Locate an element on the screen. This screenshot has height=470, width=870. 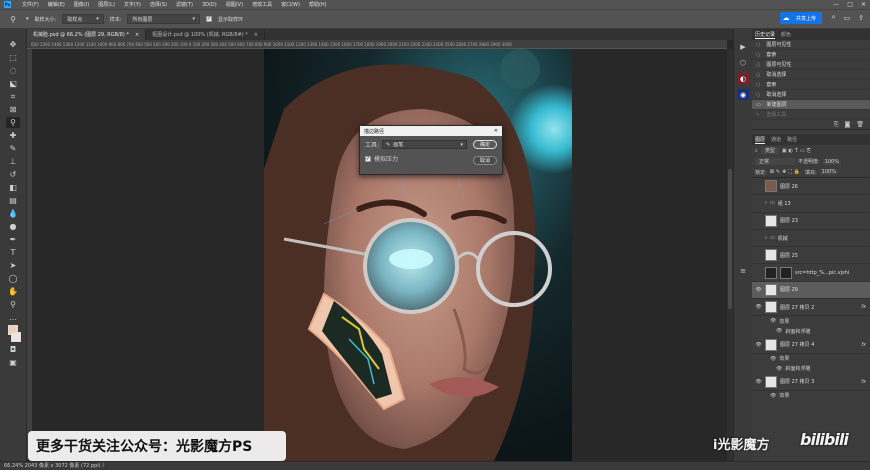
layer-row: 👁 图层 27 拷贝 4 fx is located at coordinates (811, 345).